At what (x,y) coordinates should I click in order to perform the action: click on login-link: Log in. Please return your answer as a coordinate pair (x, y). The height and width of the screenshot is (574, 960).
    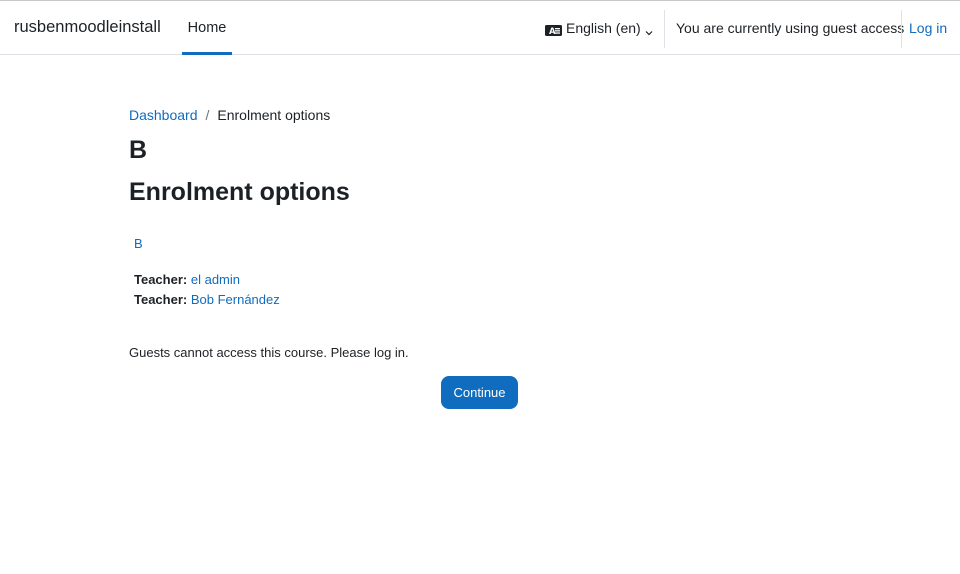
    Looking at the image, I should click on (928, 28).